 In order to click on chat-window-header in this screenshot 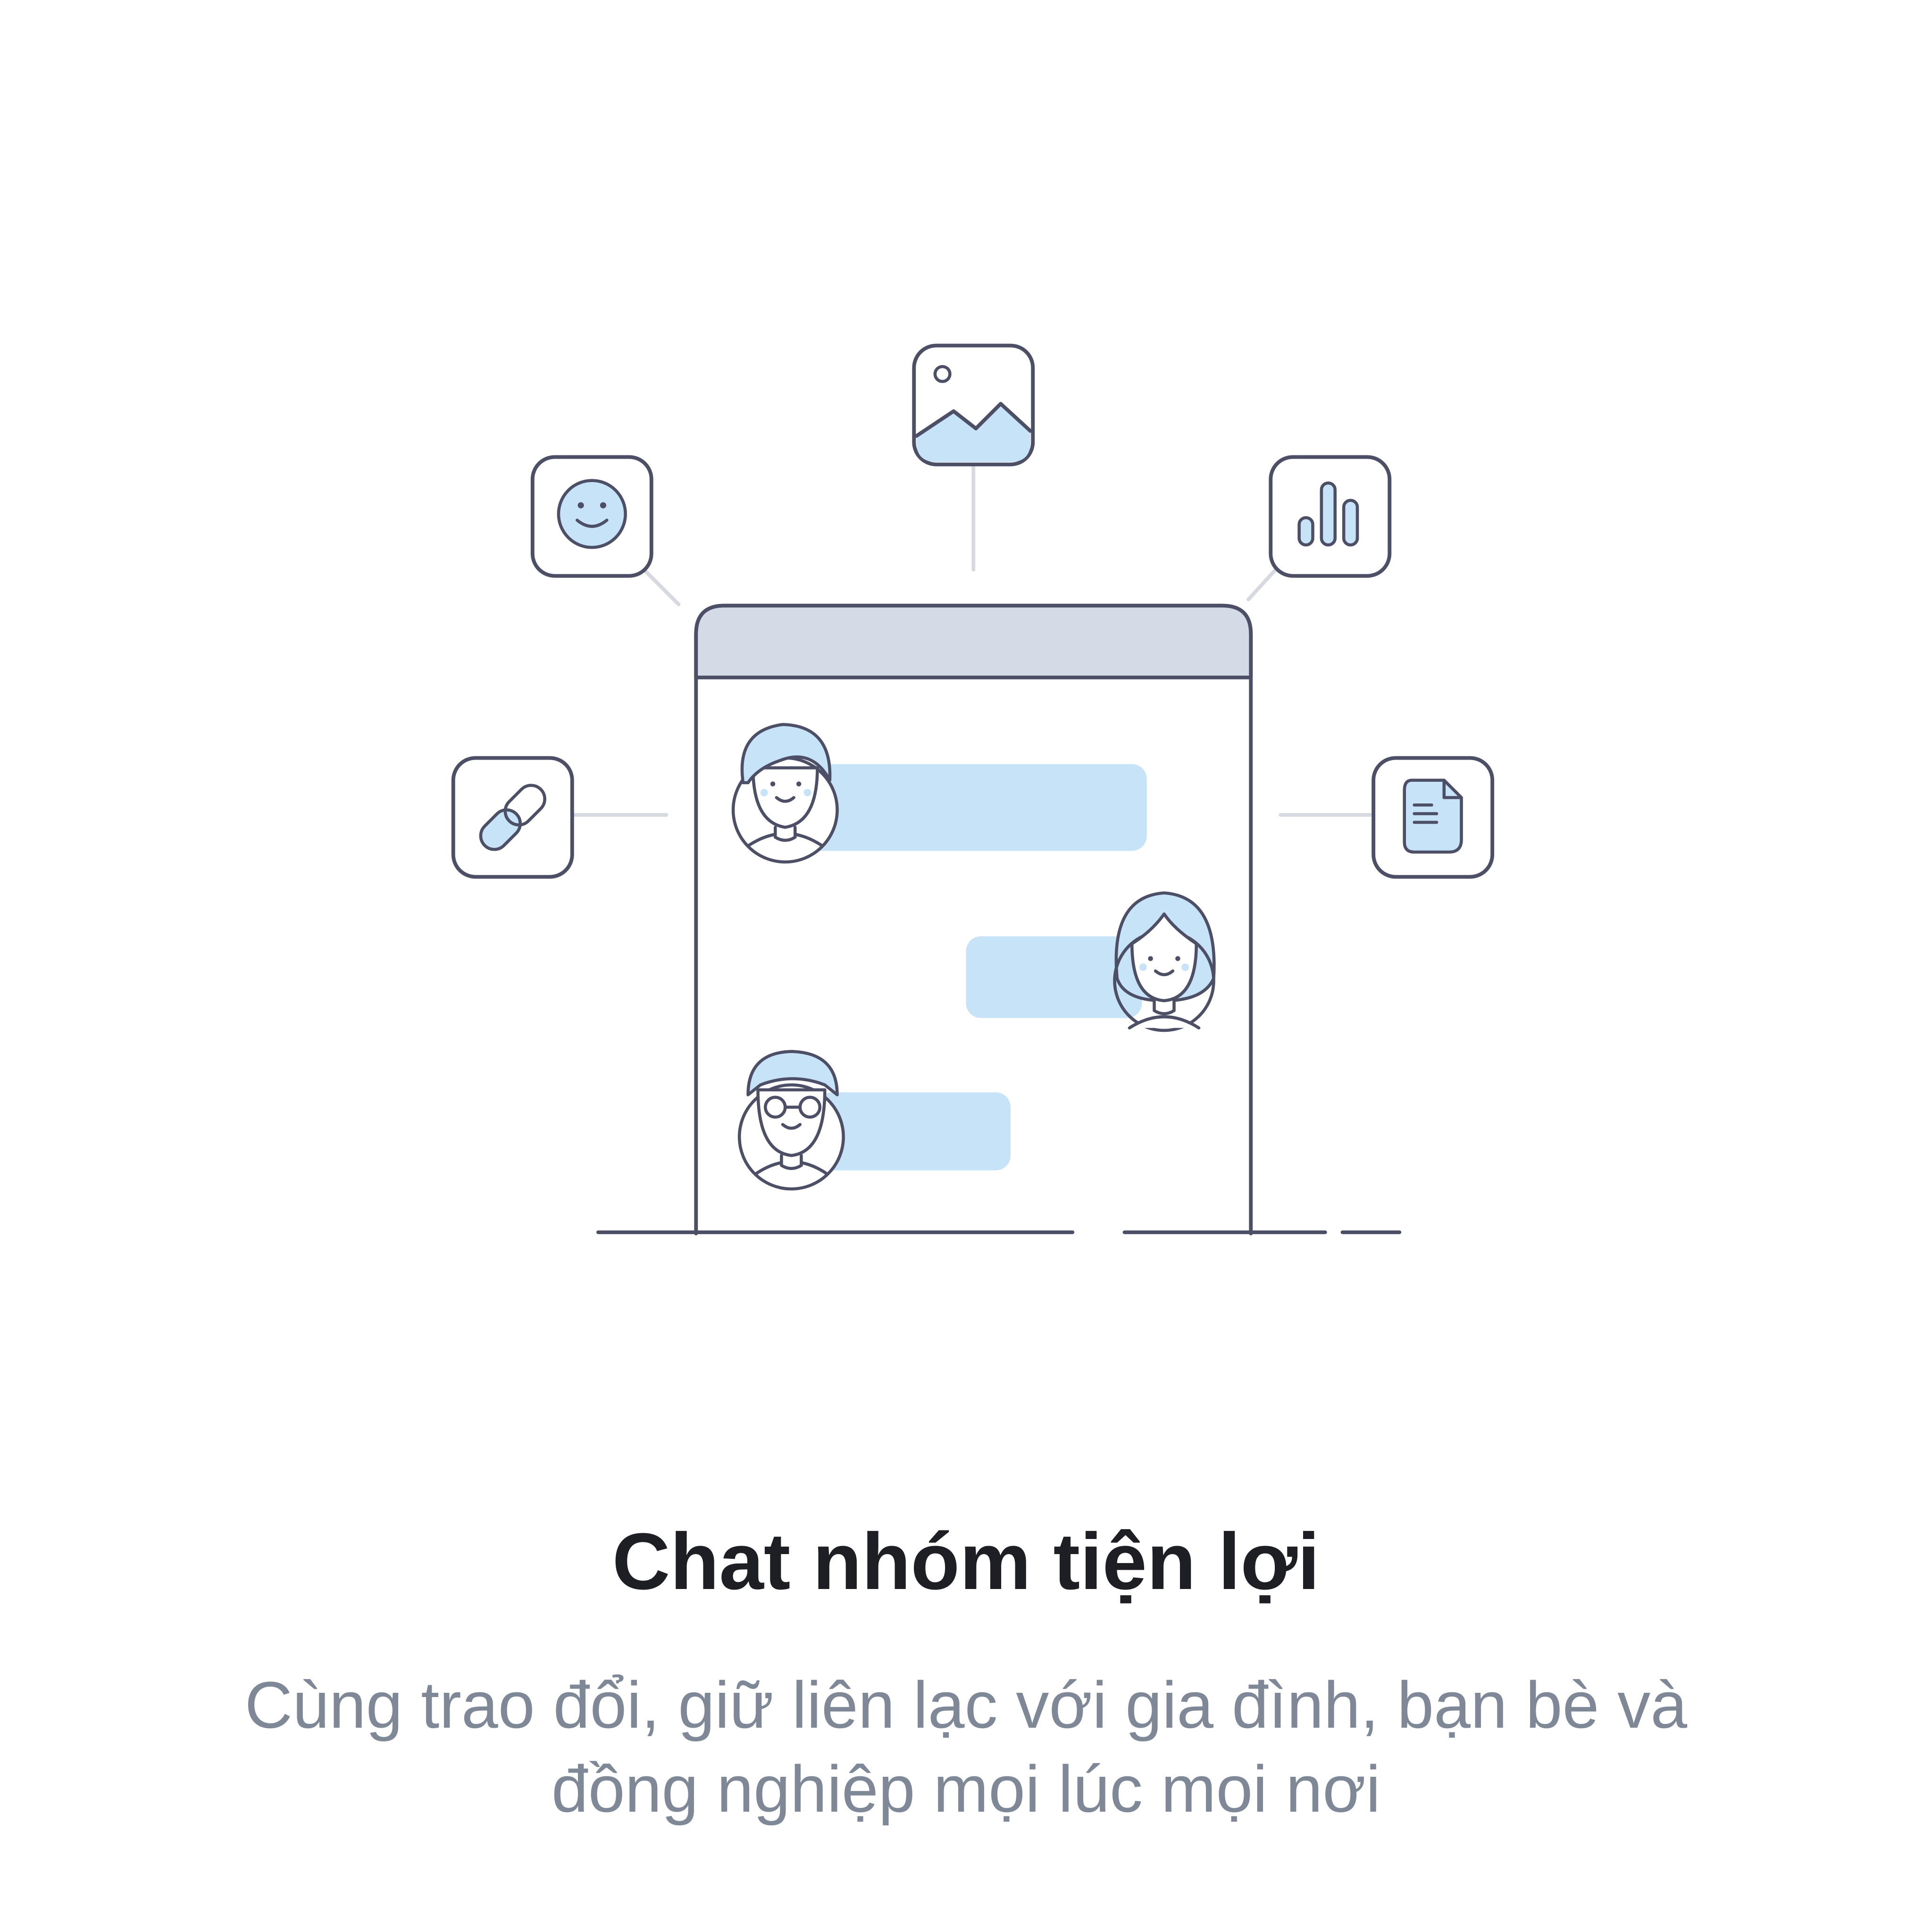, I will do `click(973, 641)`.